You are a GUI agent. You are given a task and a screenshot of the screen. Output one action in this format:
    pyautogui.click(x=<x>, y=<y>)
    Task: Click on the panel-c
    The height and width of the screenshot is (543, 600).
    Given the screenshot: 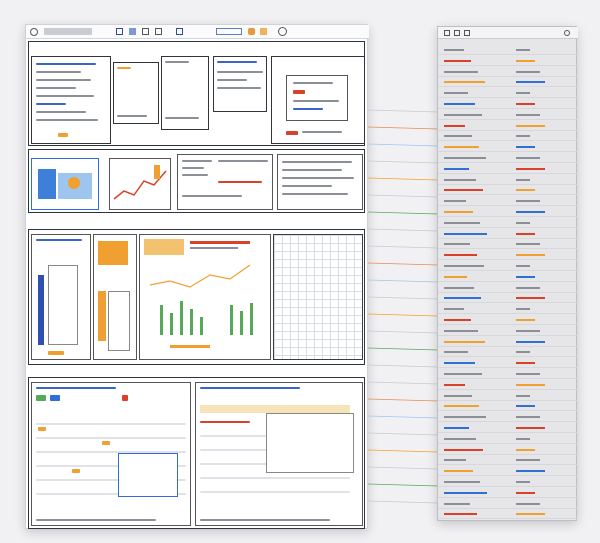 What is the action you would take?
    pyautogui.click(x=240, y=84)
    